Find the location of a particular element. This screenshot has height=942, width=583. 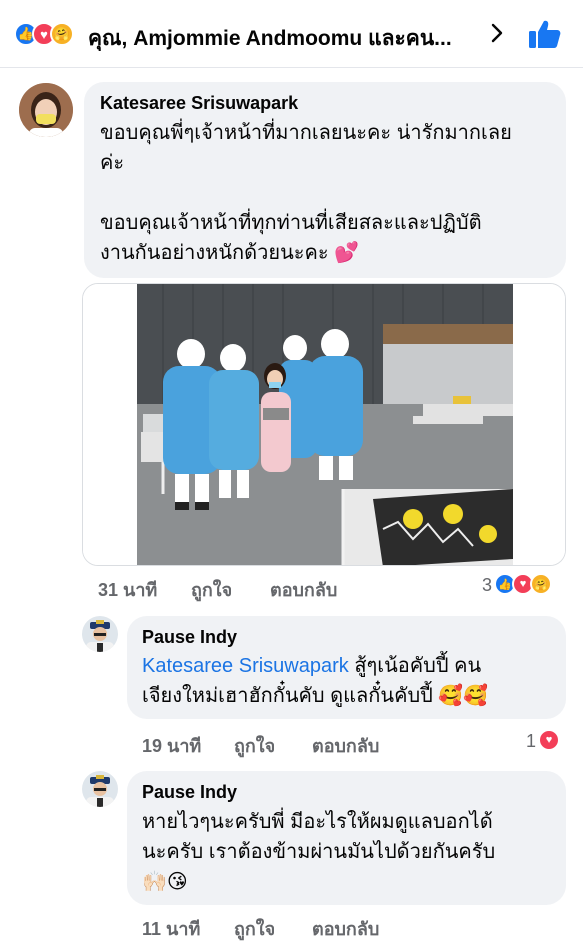

comment-time: 31 นาที is located at coordinates (127, 589).